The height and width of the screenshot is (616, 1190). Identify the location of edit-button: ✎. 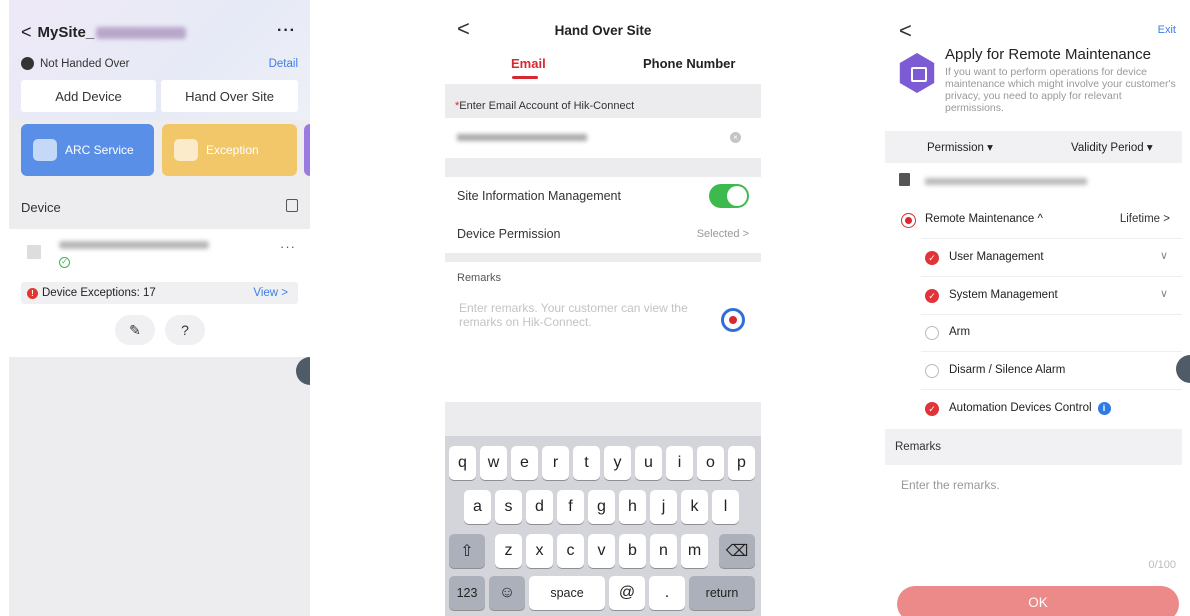
(135, 330).